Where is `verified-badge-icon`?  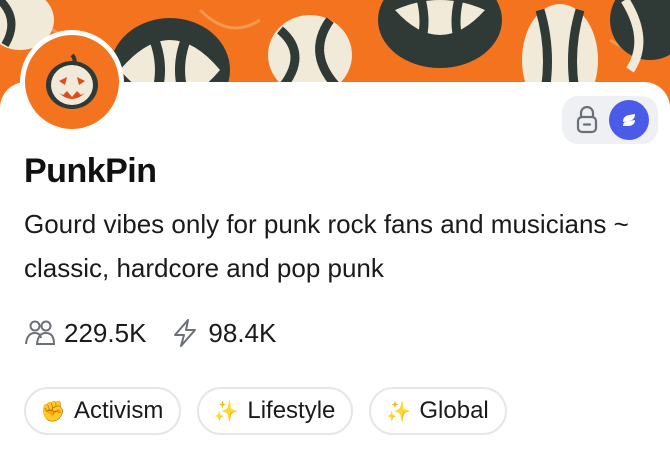
verified-badge-icon is located at coordinates (629, 120).